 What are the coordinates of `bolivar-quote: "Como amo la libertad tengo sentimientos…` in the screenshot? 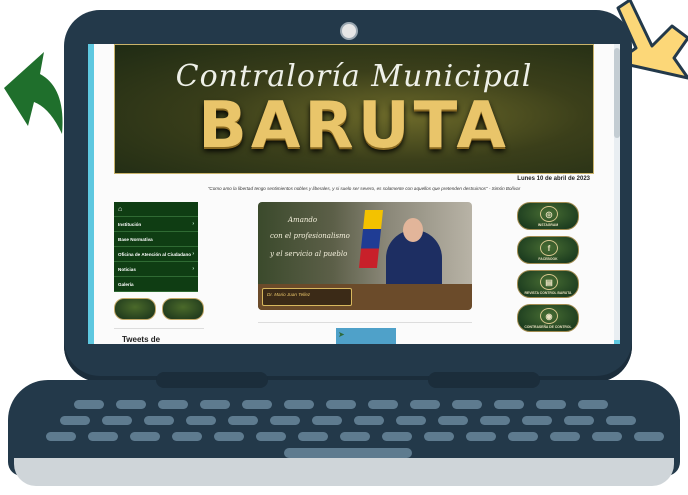 It's located at (364, 188).